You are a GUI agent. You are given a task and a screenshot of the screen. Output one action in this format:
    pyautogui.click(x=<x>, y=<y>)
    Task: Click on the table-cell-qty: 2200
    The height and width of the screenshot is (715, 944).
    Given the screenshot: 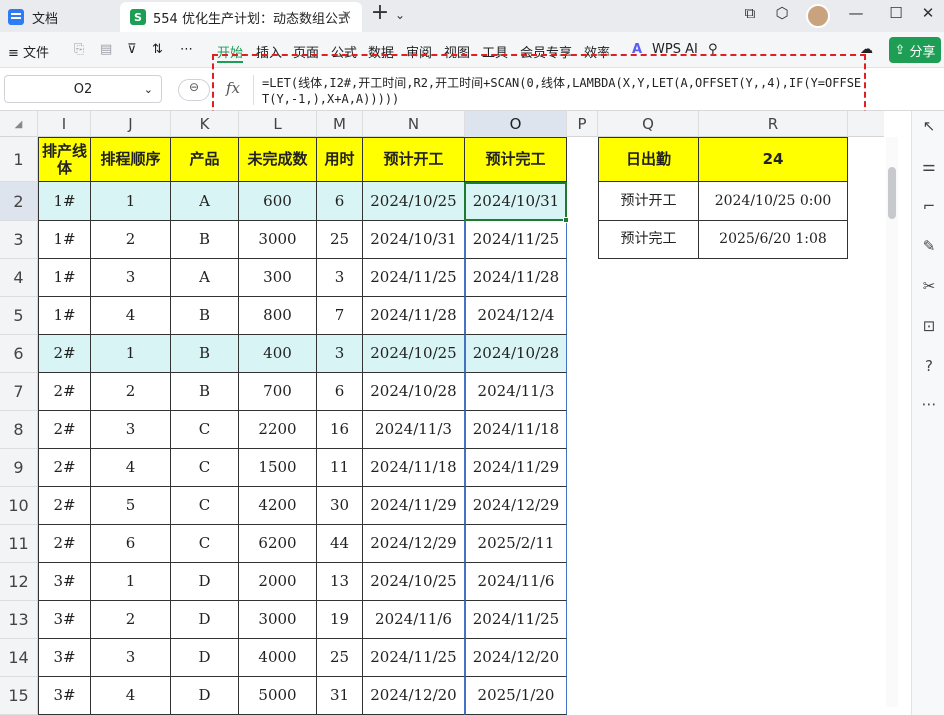 What is the action you would take?
    pyautogui.click(x=278, y=430)
    